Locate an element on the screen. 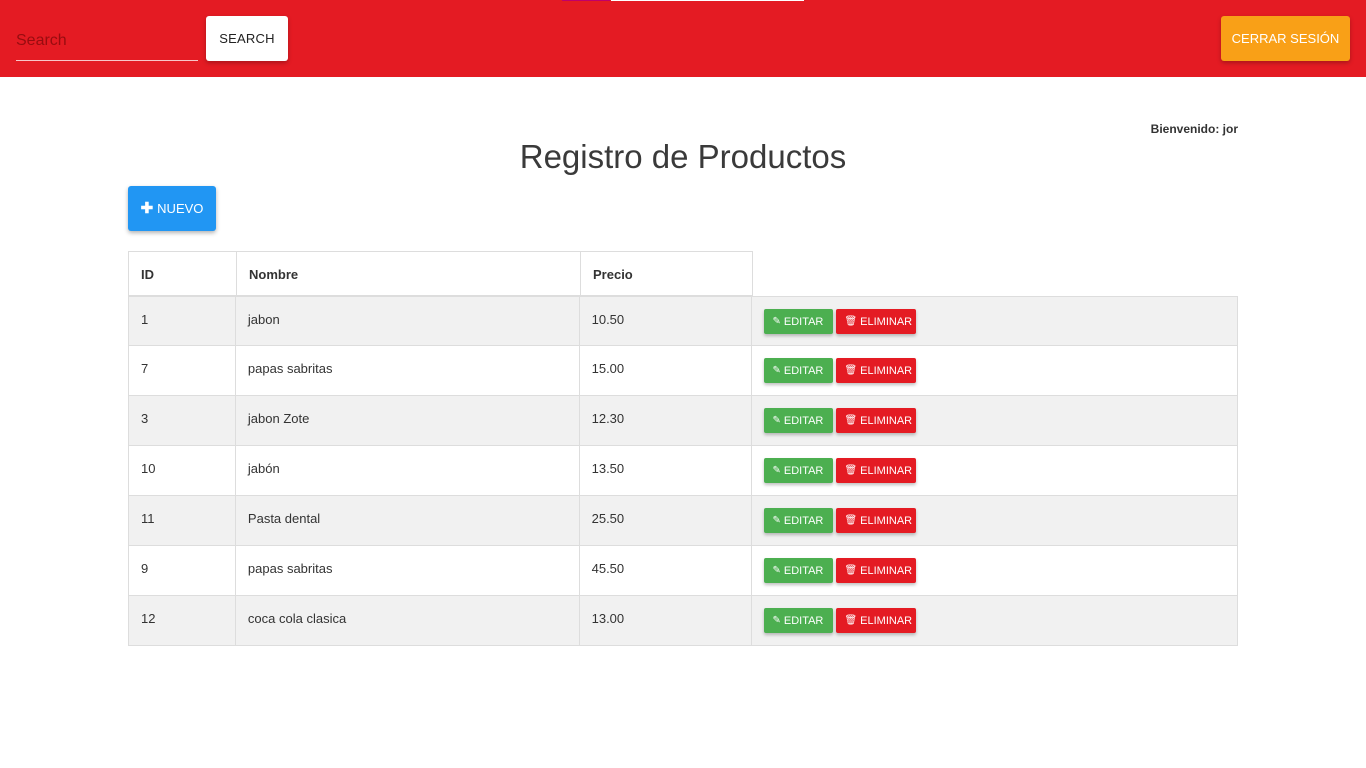 The width and height of the screenshot is (1366, 768). nav-accent-strip-light is located at coordinates (707, 0).